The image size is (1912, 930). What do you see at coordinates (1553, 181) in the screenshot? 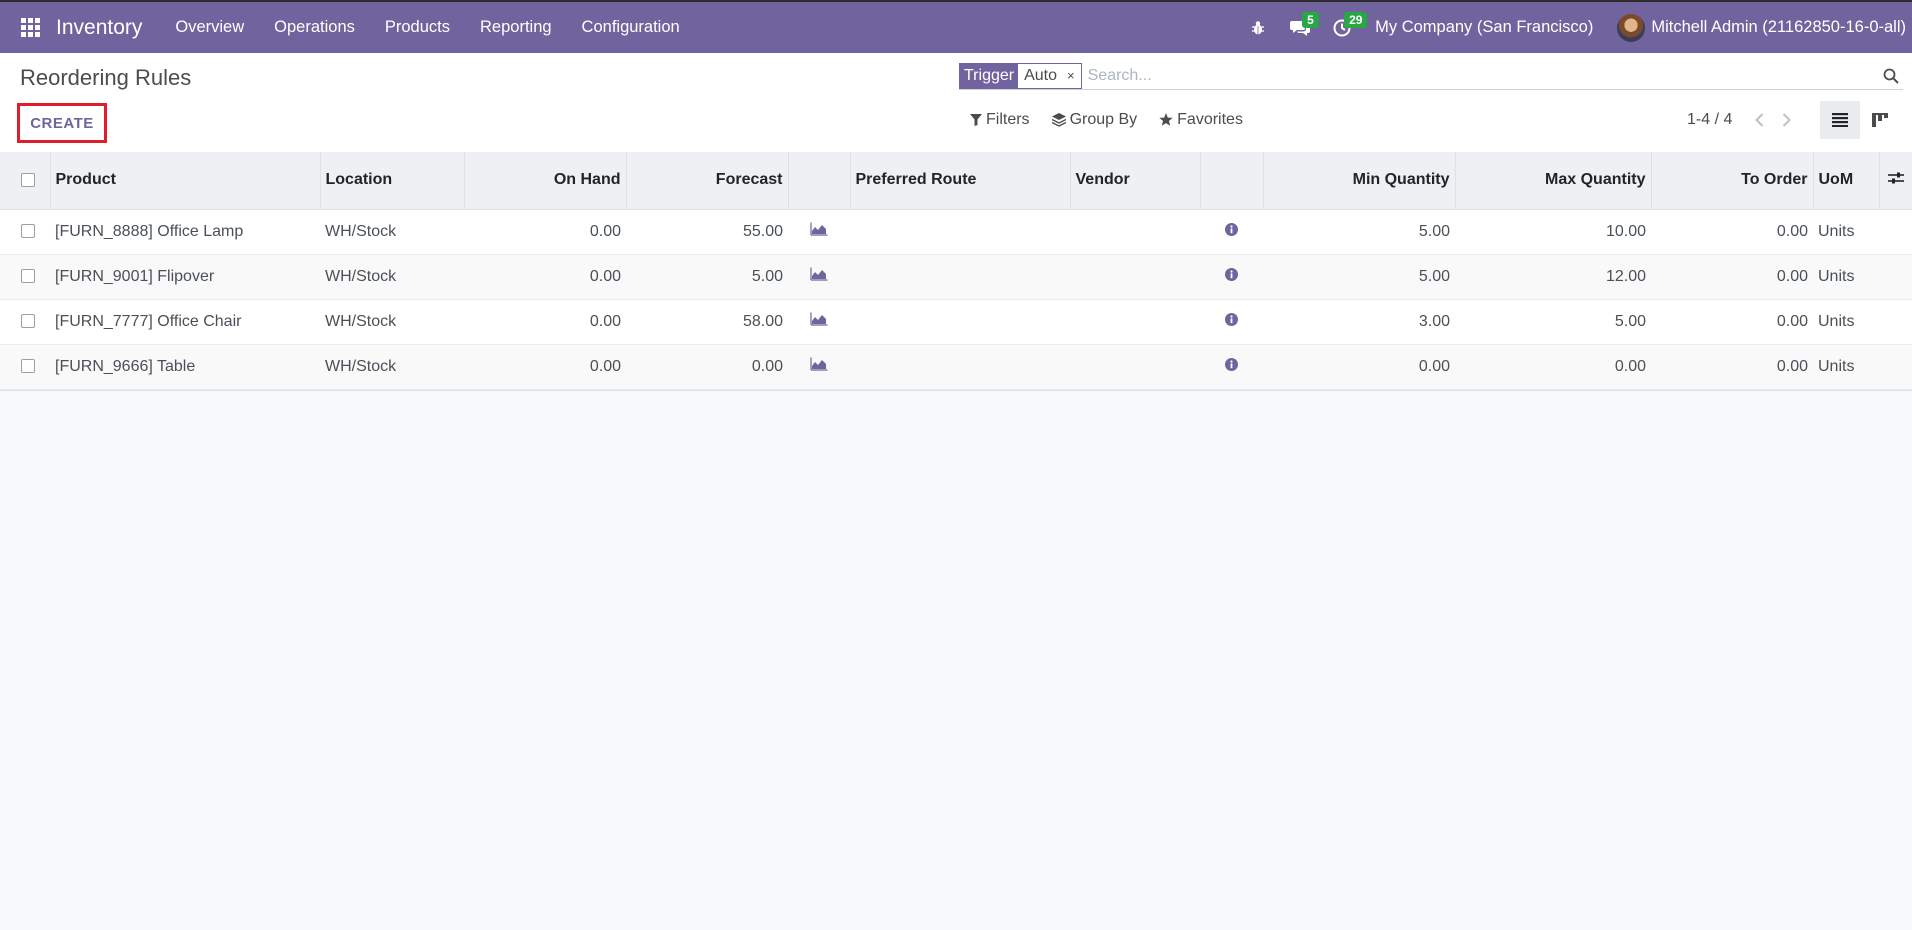
I see `column-max-quantity: Max Quantity` at bounding box center [1553, 181].